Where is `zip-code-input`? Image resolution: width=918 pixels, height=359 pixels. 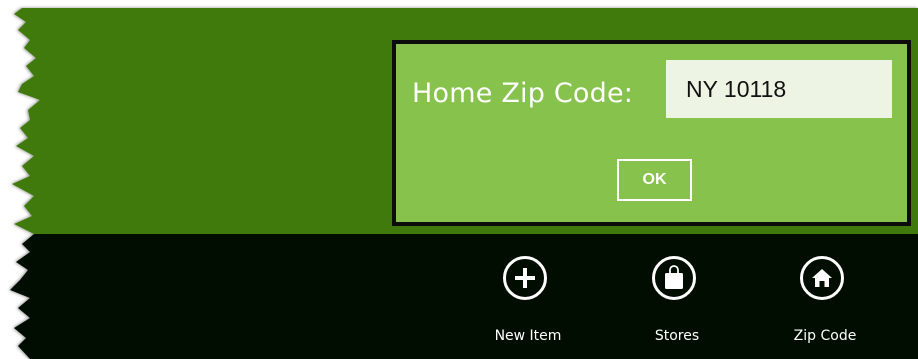 zip-code-input is located at coordinates (779, 89).